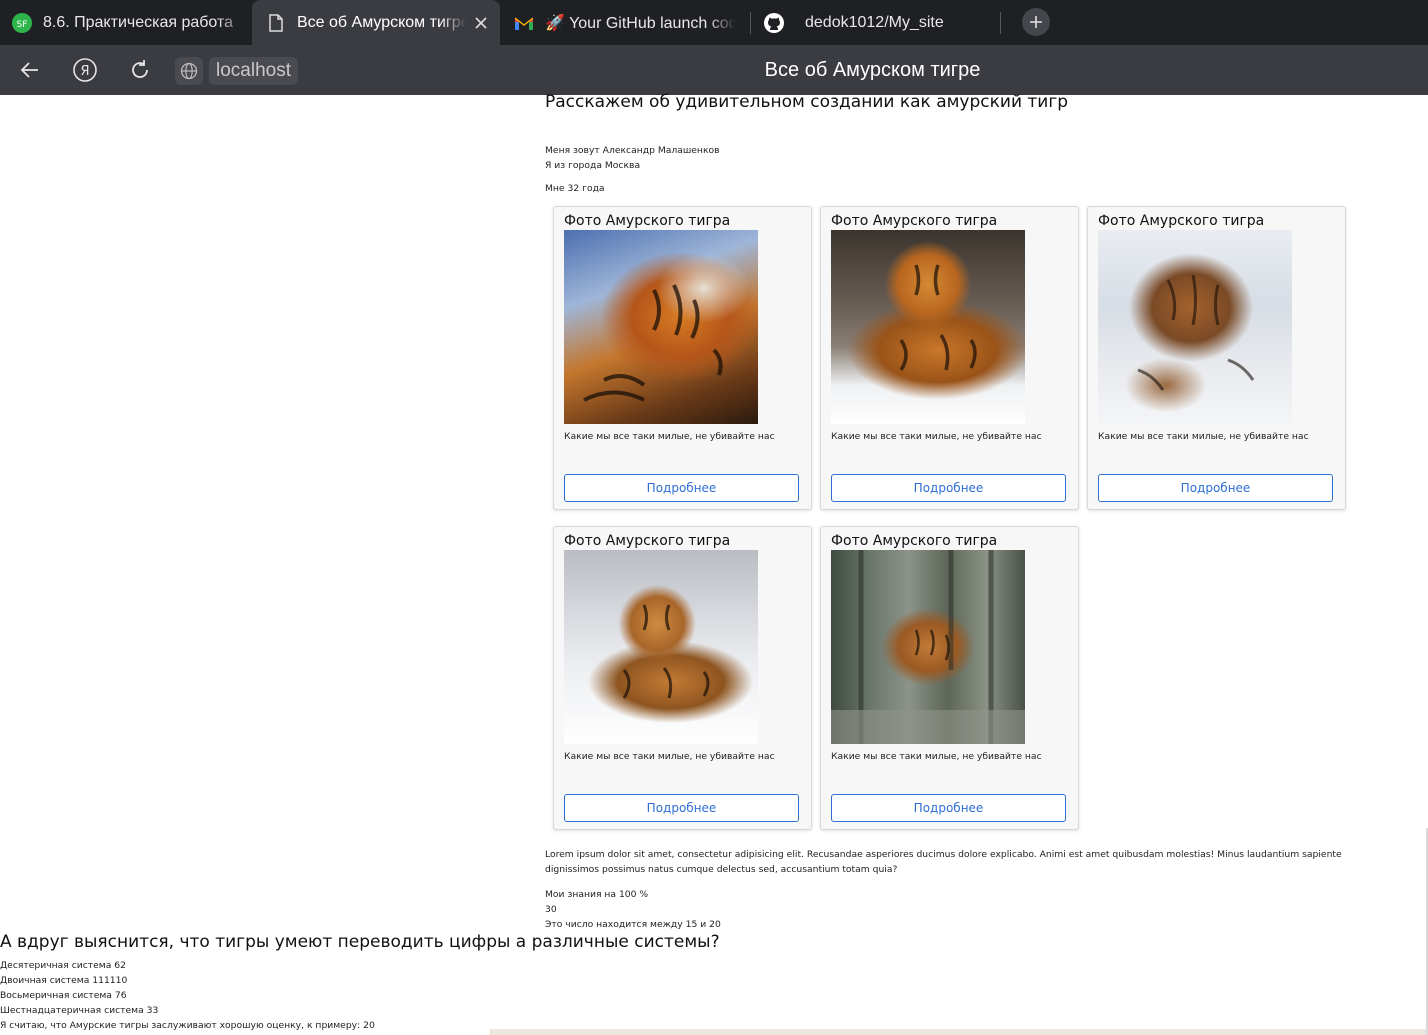  I want to click on page-icon, so click(276, 23).